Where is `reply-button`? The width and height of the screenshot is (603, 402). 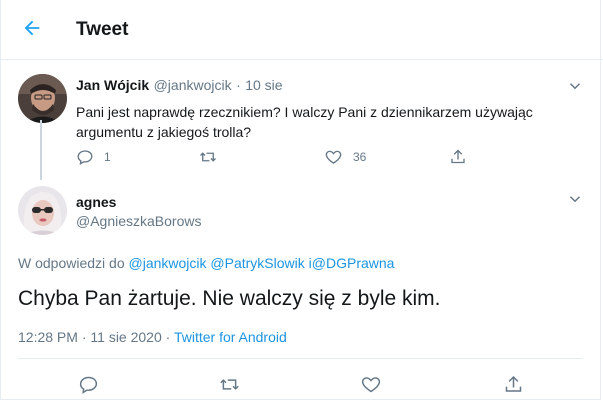
reply-button is located at coordinates (88, 384).